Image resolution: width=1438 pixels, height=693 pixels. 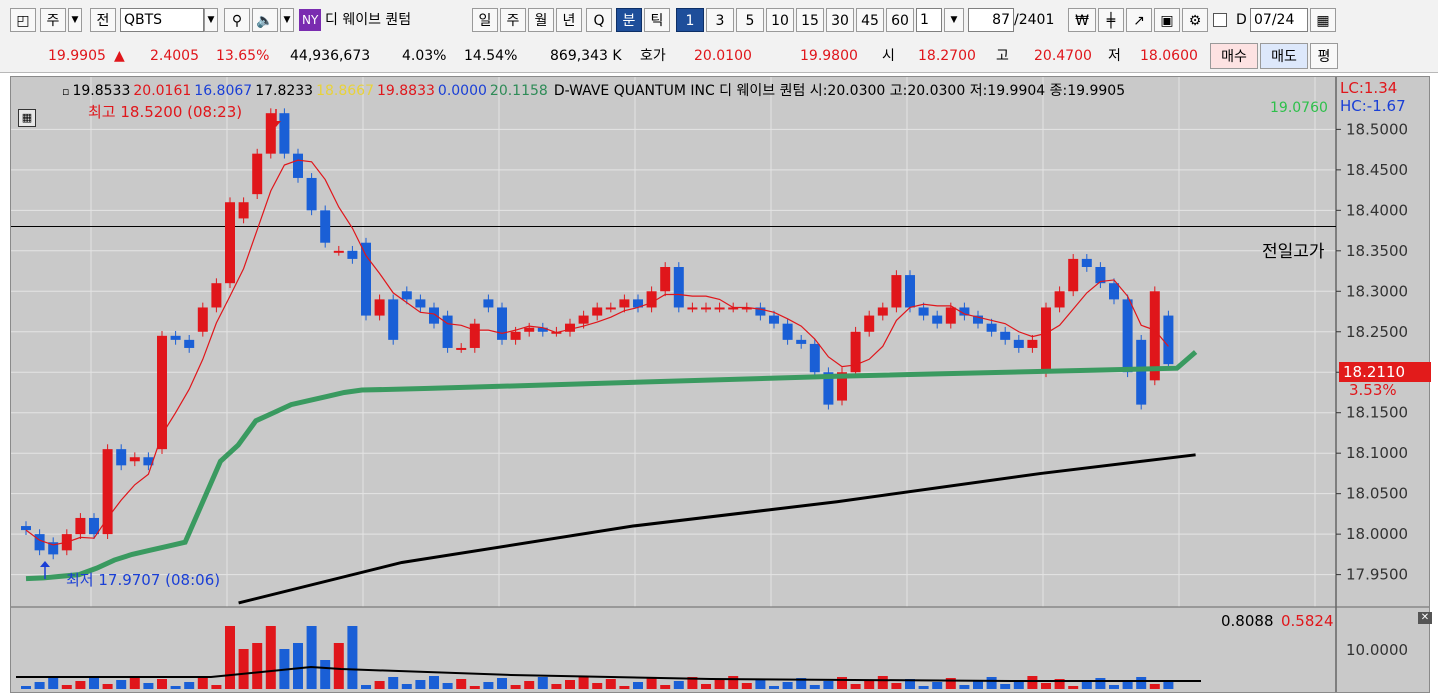 What do you see at coordinates (840, 20) in the screenshot?
I see `interval-30: 30` at bounding box center [840, 20].